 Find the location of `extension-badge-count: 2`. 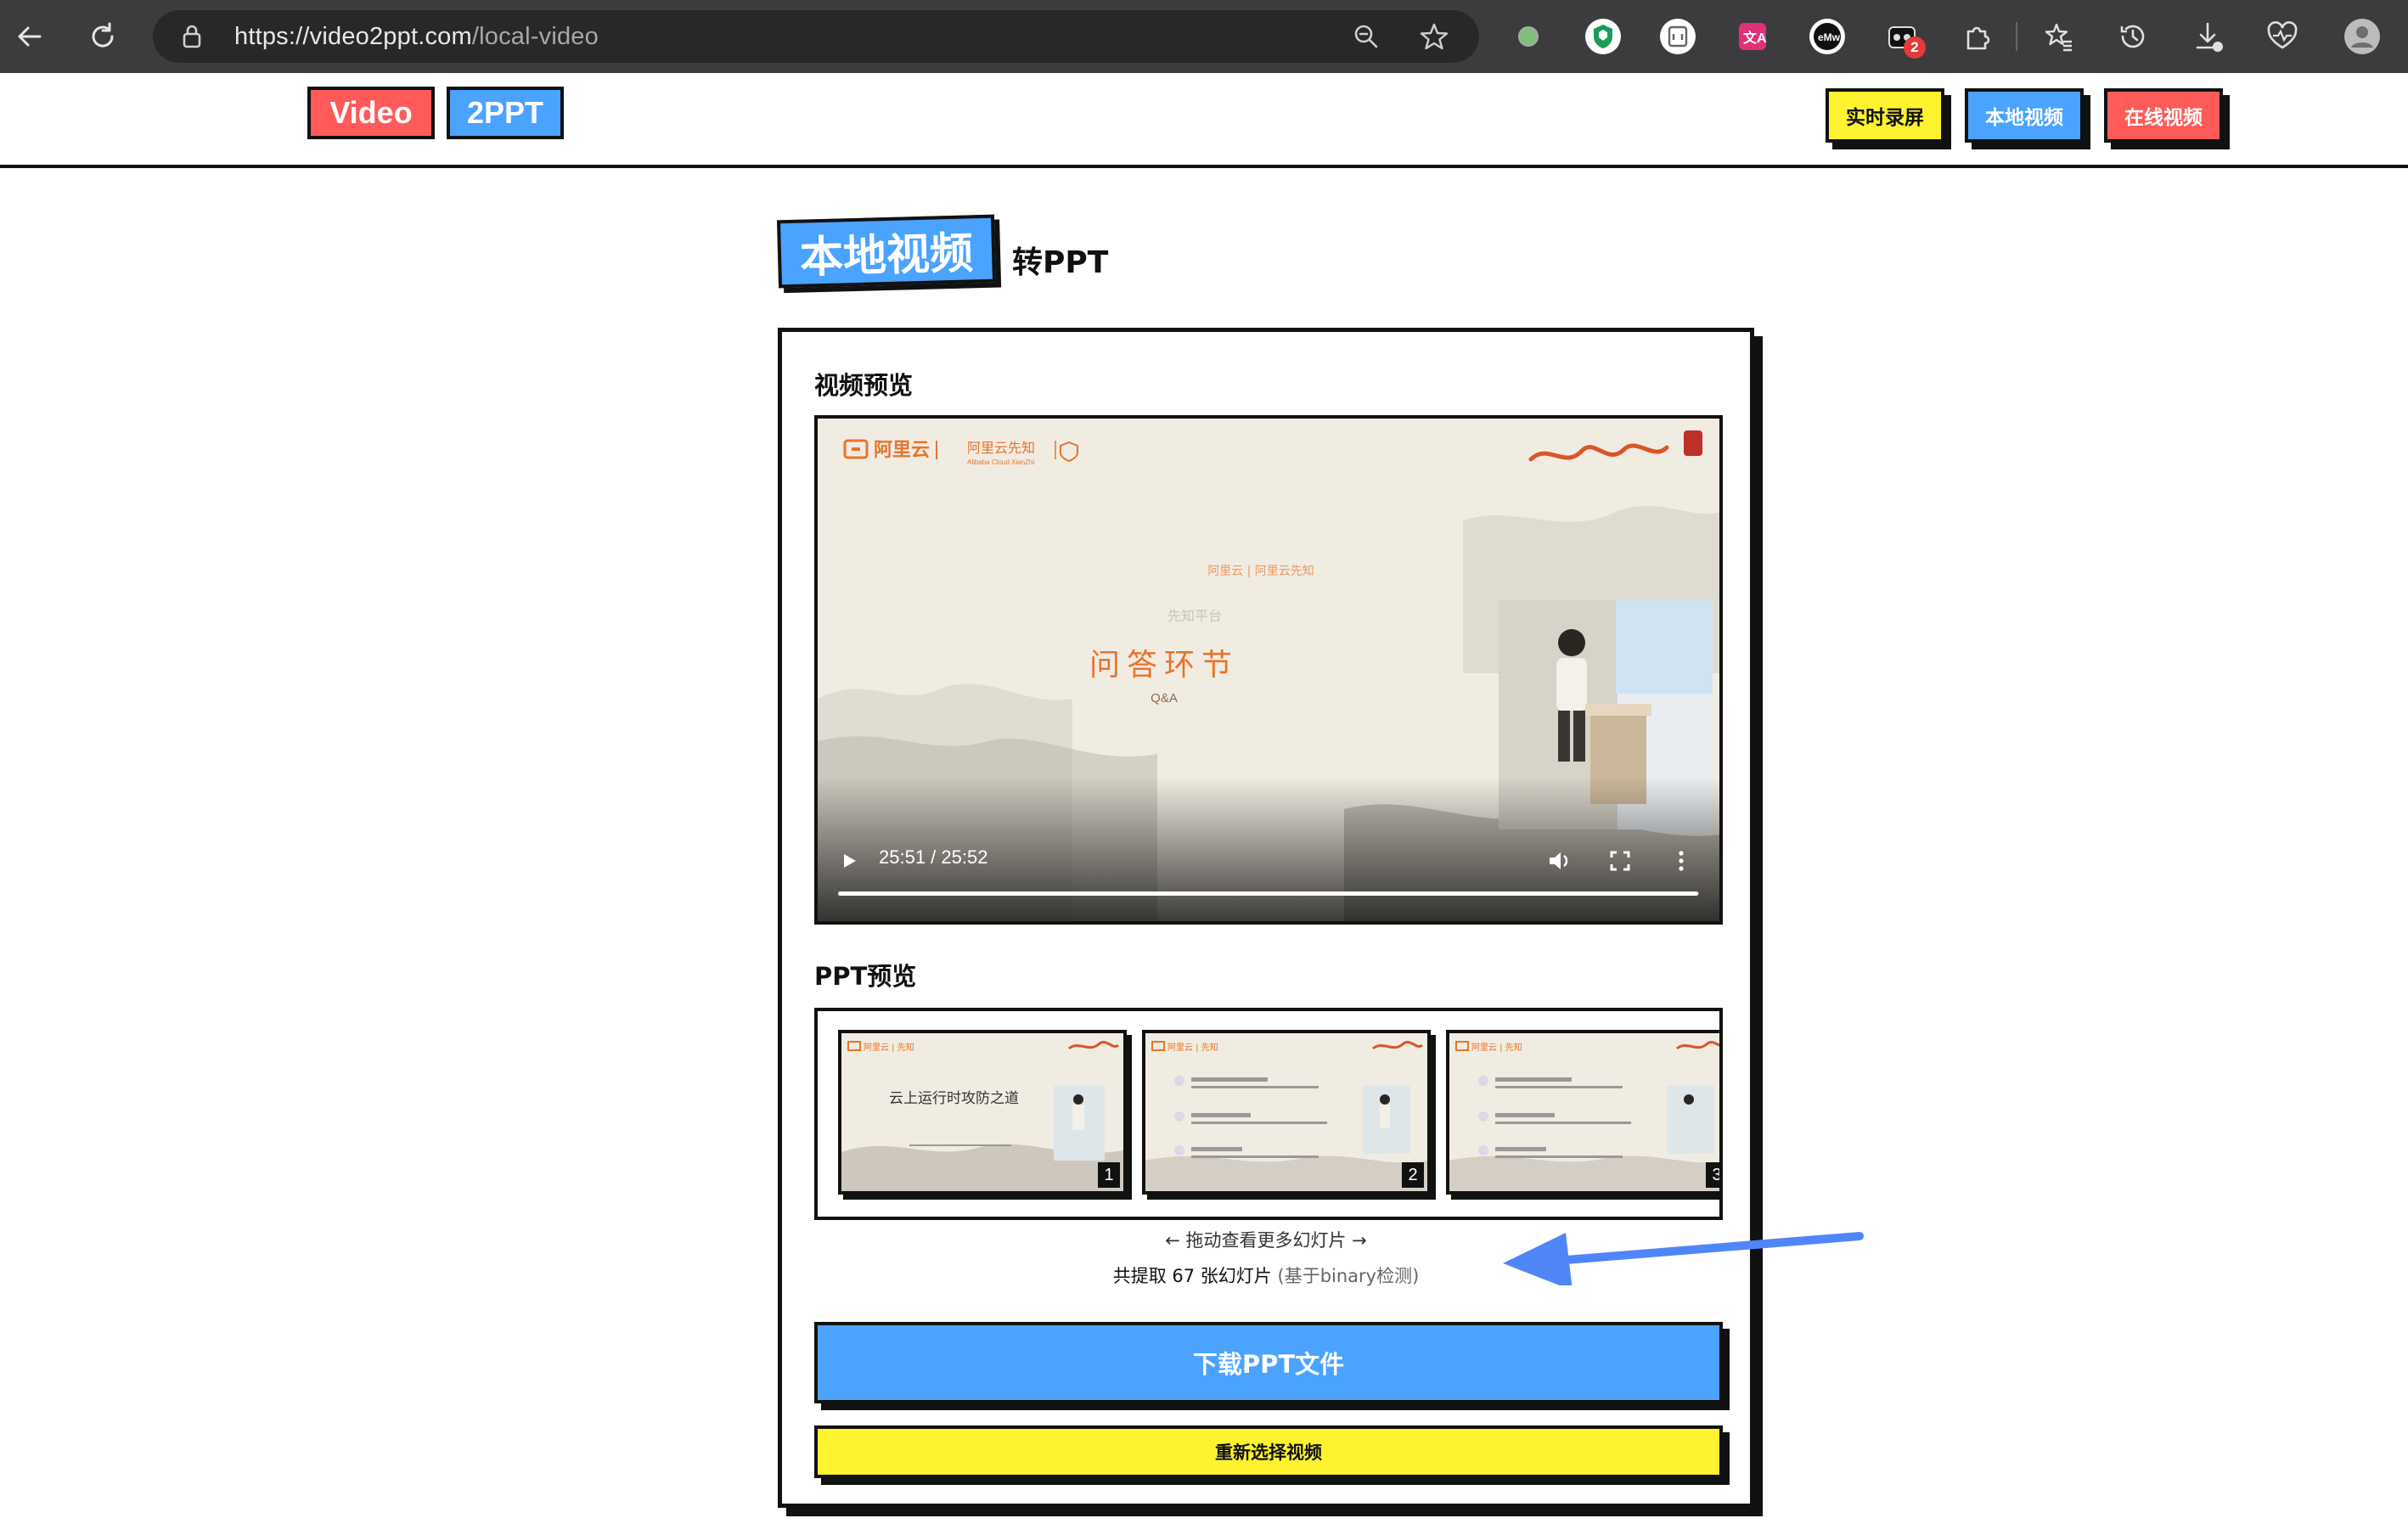

extension-badge-count: 2 is located at coordinates (1915, 48).